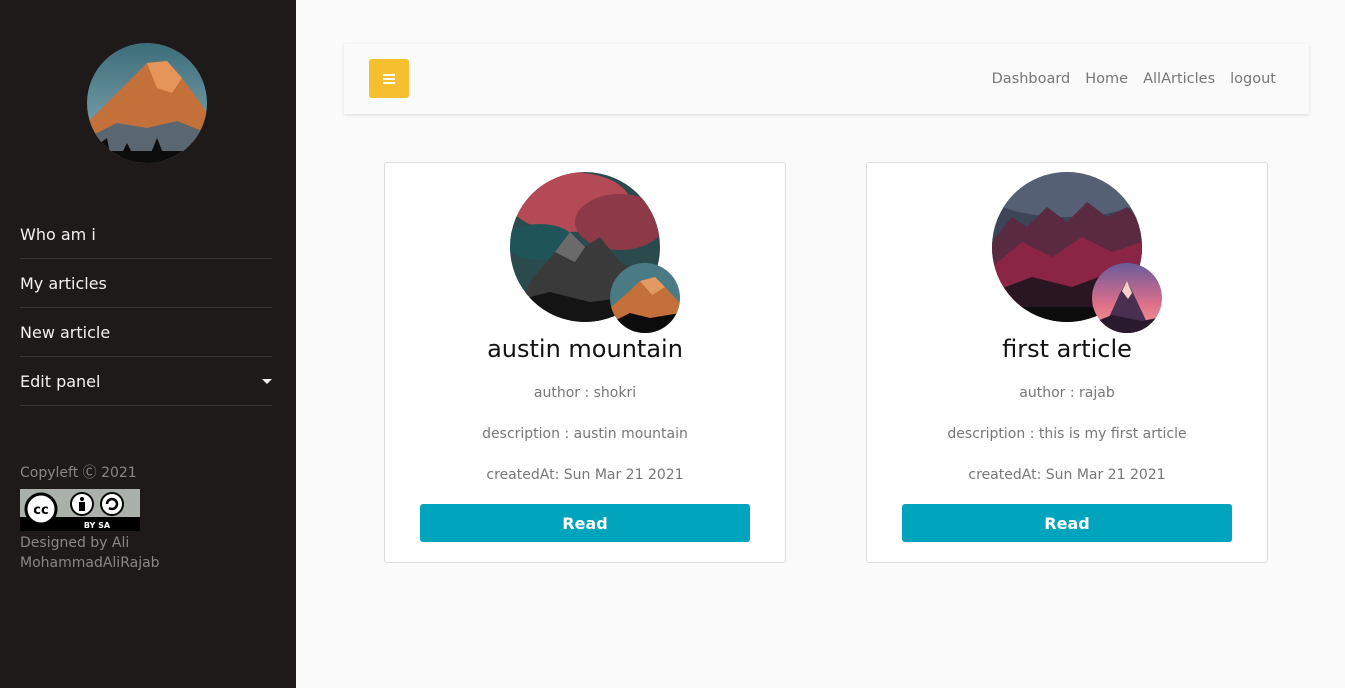  I want to click on hamburger-icon, so click(389, 78).